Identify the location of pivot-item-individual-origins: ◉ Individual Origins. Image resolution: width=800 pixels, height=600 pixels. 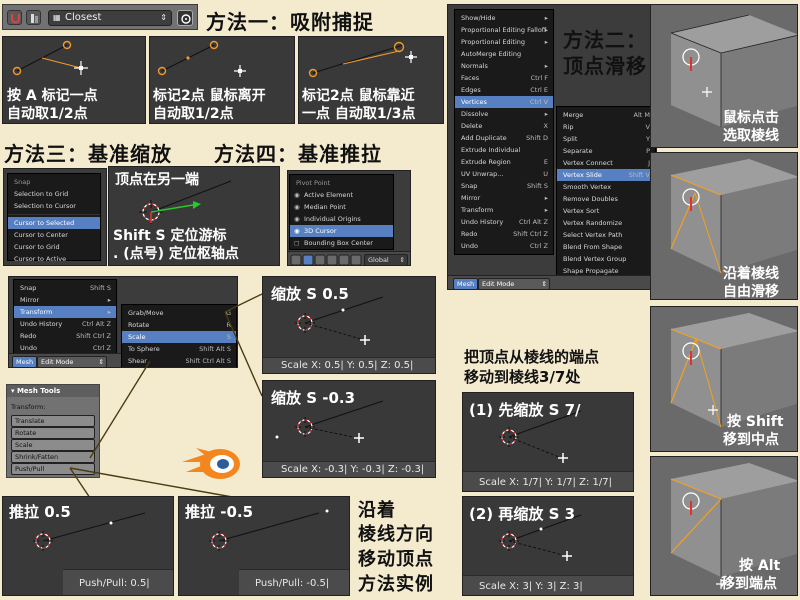
(341, 219).